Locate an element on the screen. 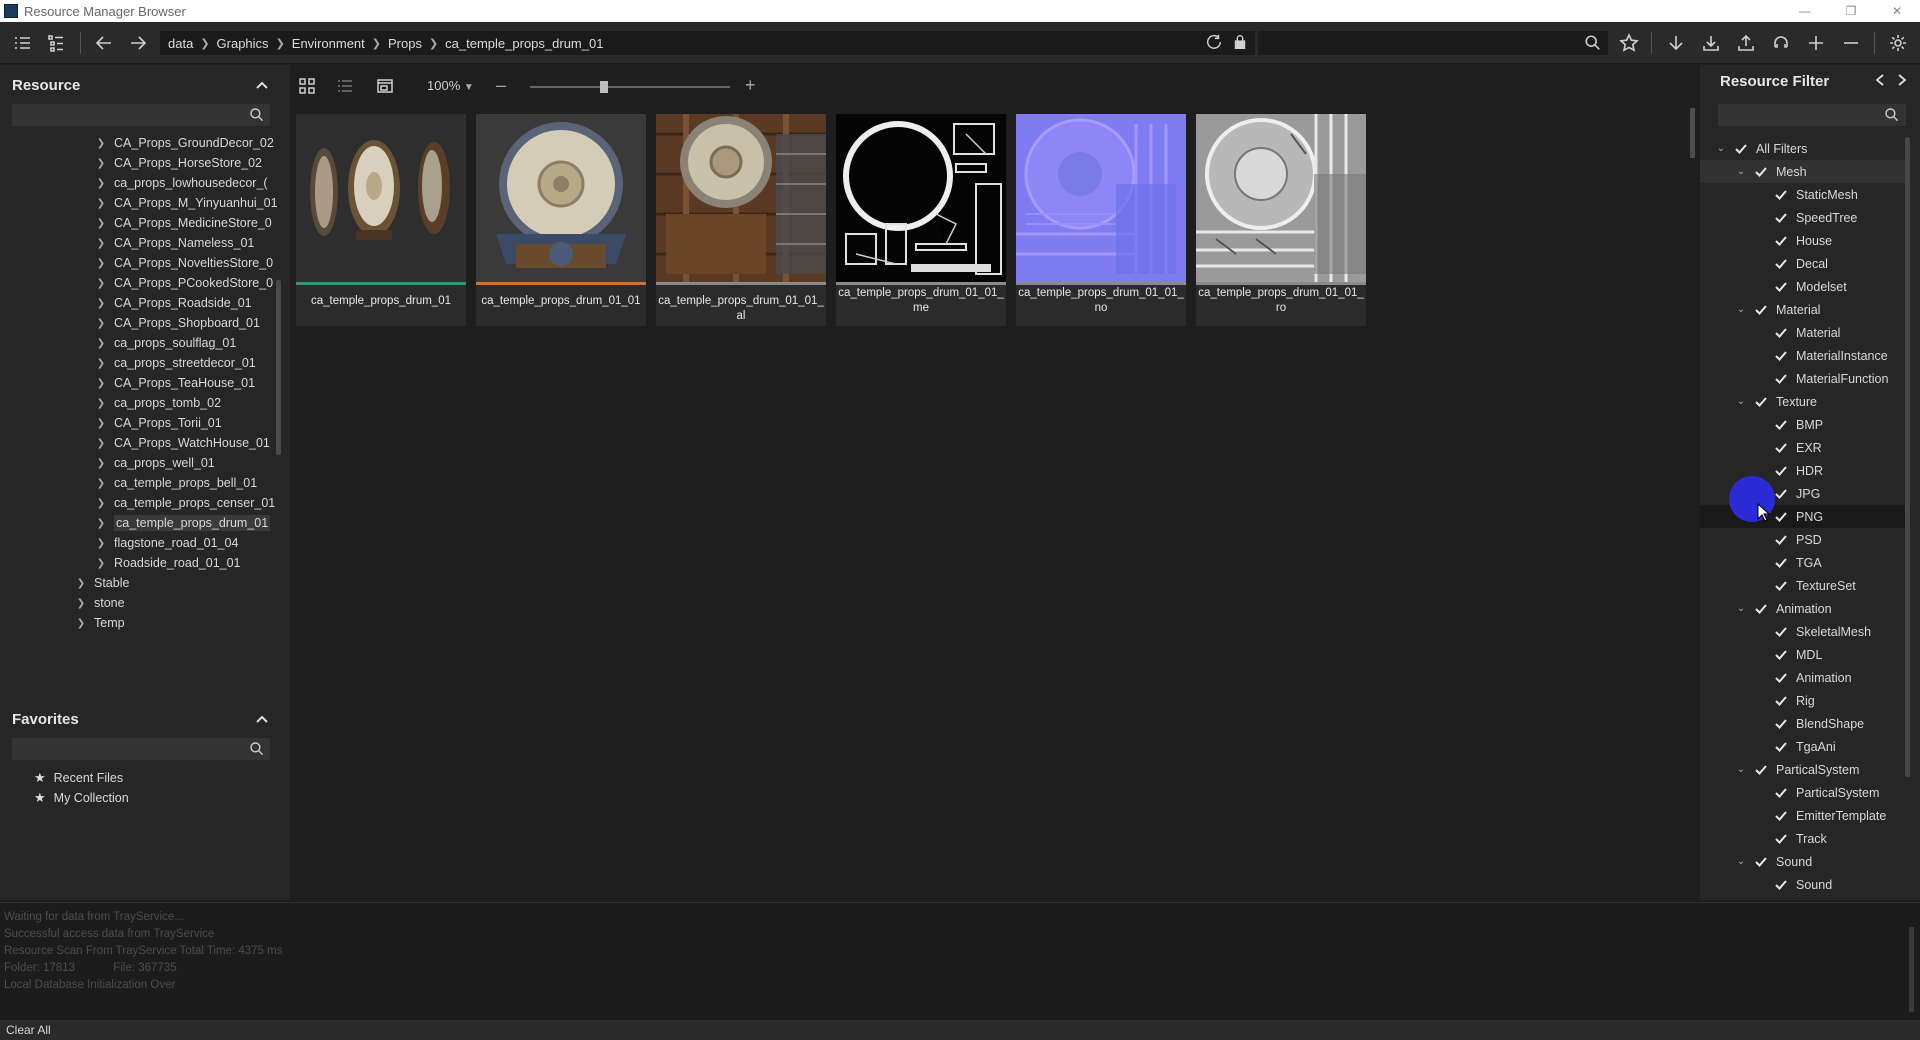 The height and width of the screenshot is (1040, 1920). import-icon is located at coordinates (1711, 43).